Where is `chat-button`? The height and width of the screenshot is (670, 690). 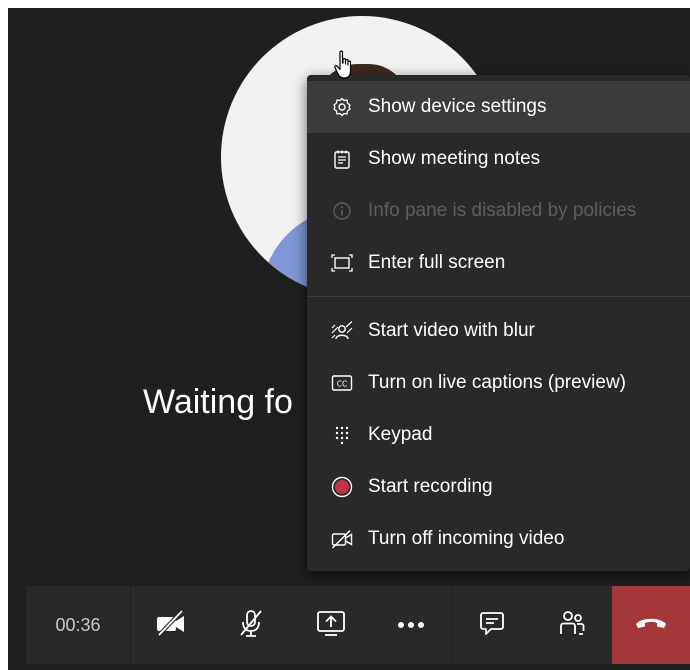 chat-button is located at coordinates (492, 625).